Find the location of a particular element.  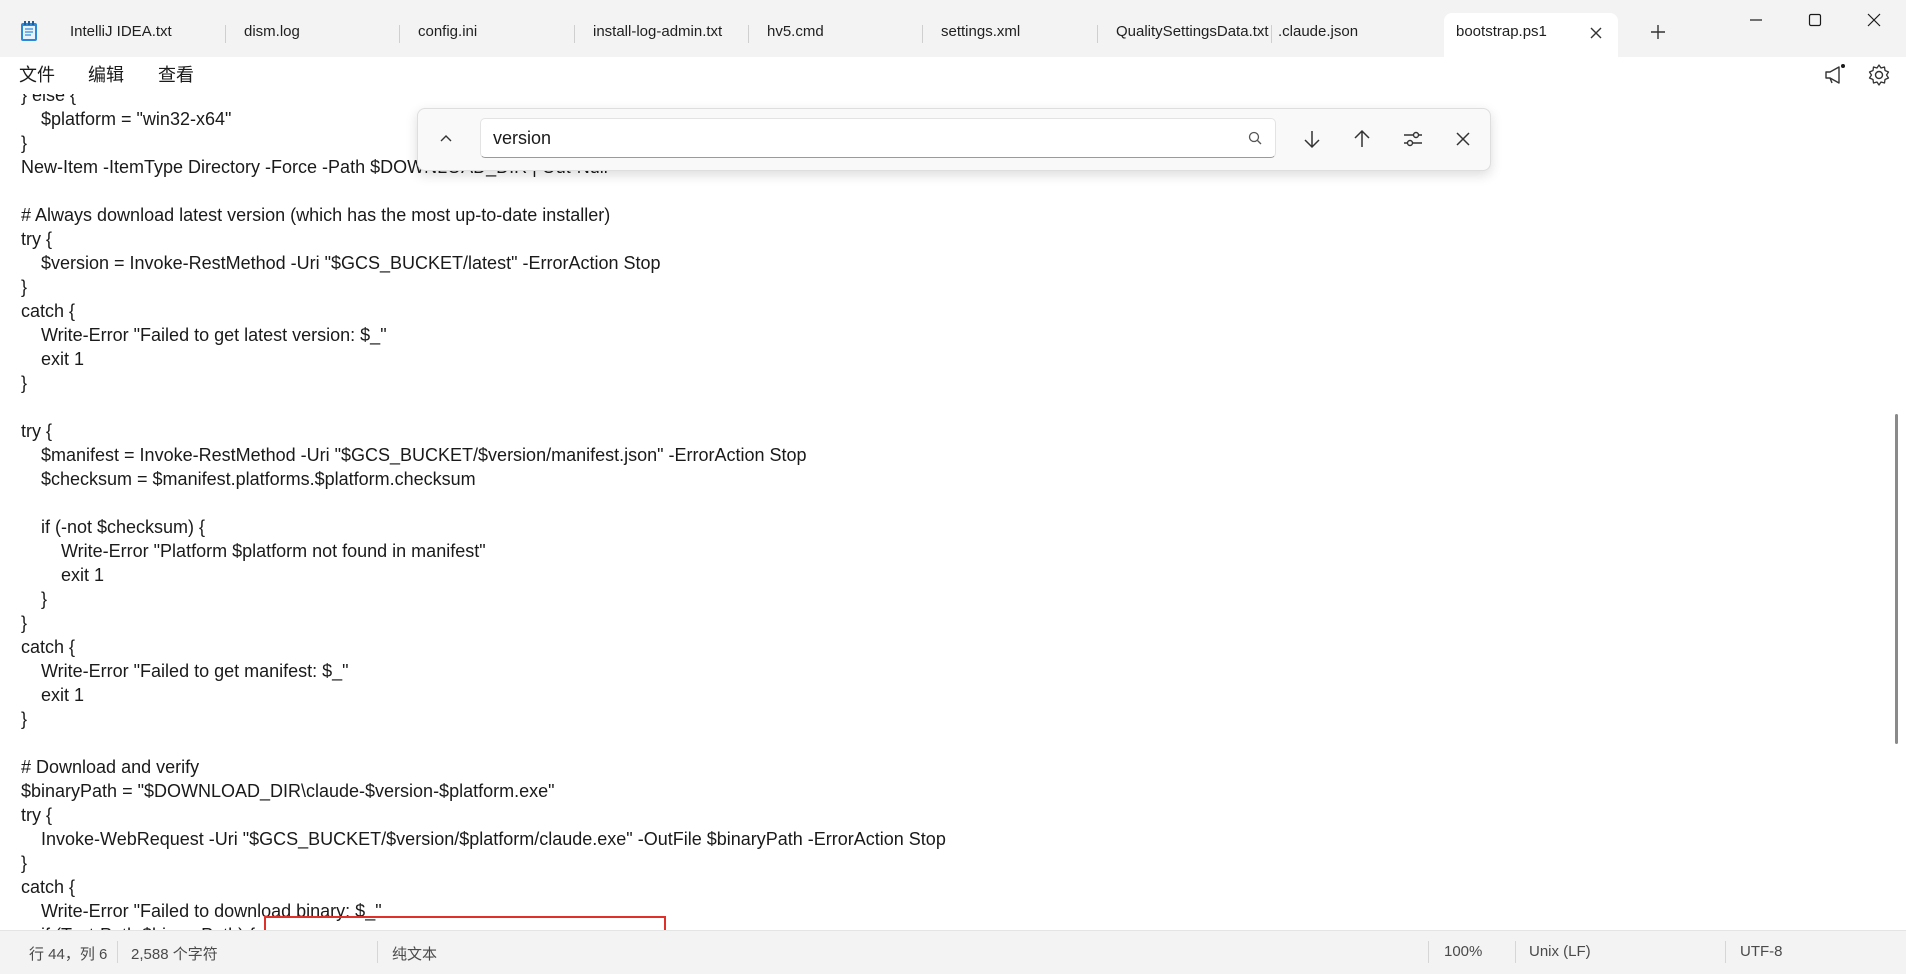

tab-label: settings.xml is located at coordinates (981, 31).